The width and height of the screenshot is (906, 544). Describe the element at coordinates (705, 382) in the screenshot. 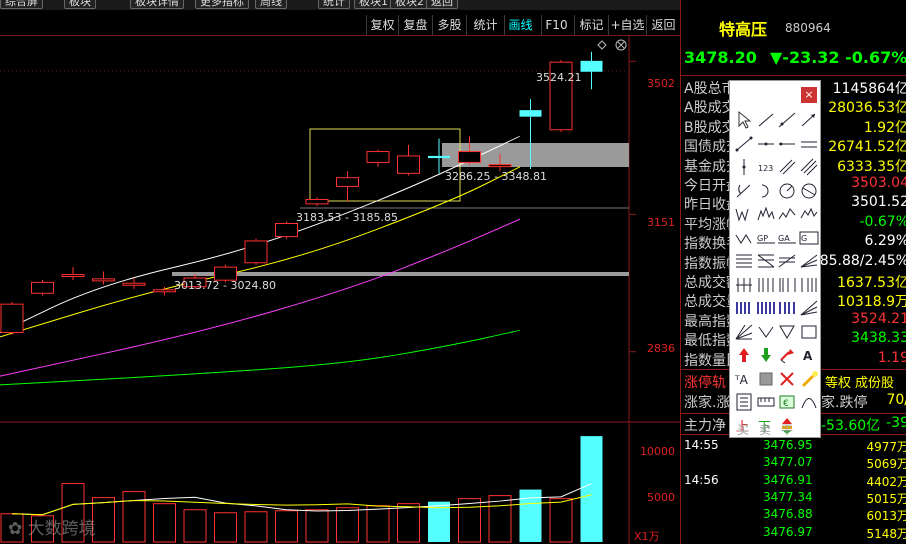

I see `tab-limit-up: 涨停轨` at that location.